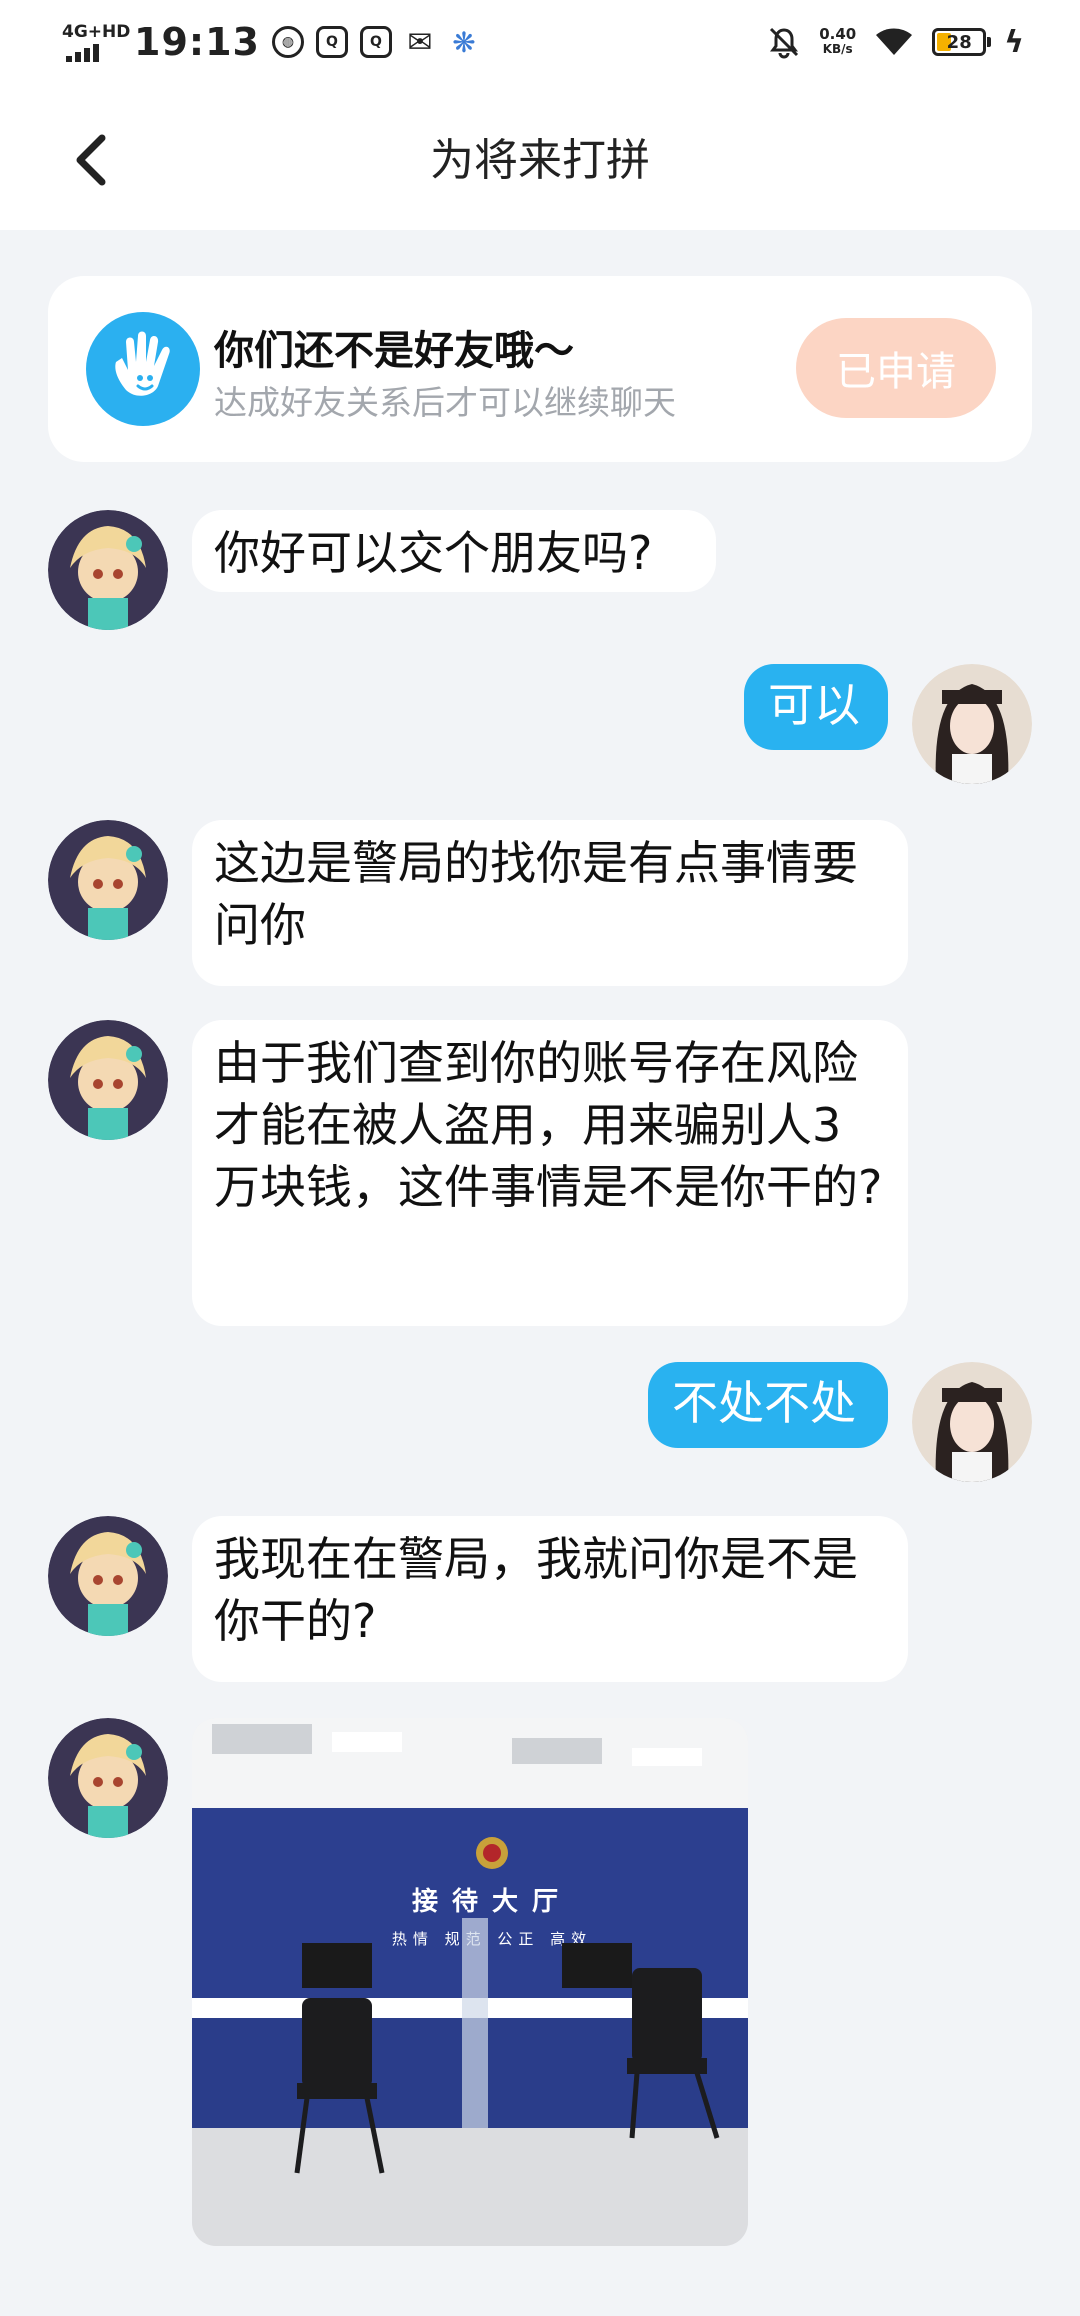  What do you see at coordinates (816, 707) in the screenshot?
I see `message-bubble-outgoing: 可以` at bounding box center [816, 707].